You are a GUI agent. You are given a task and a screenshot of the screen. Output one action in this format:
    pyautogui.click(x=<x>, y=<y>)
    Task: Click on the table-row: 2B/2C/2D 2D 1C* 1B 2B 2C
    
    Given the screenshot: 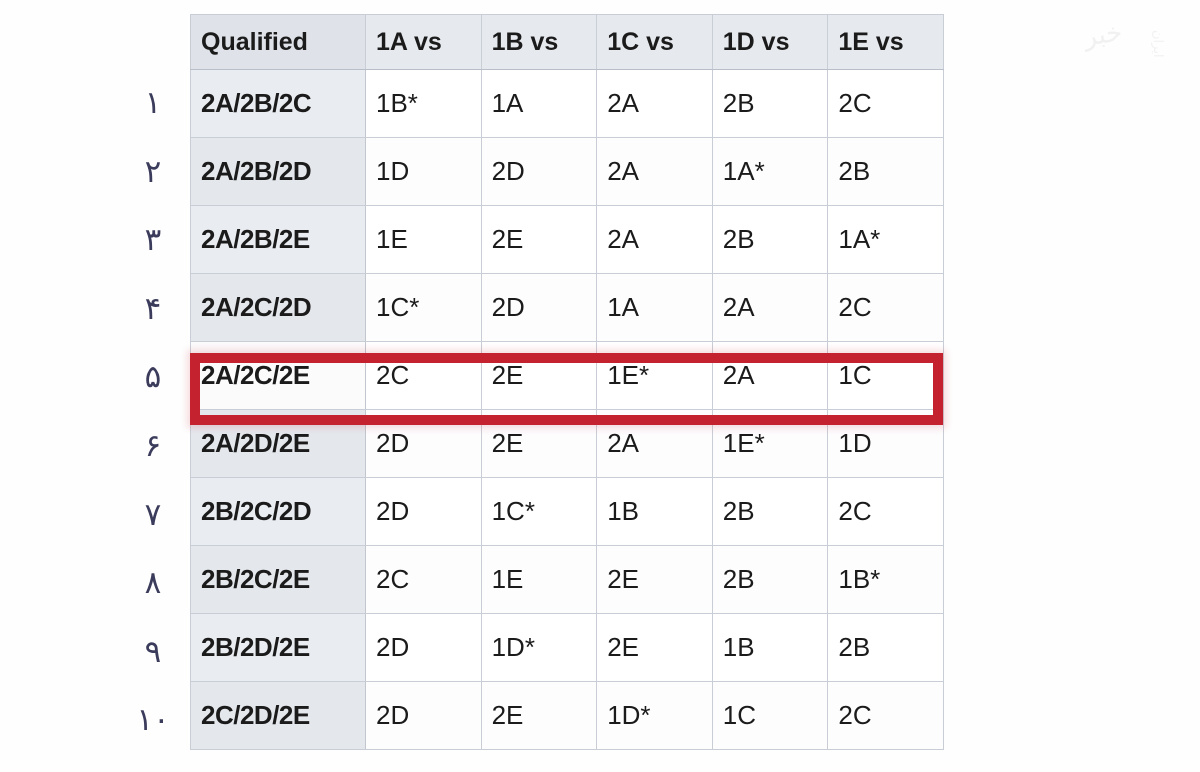 What is the action you would take?
    pyautogui.click(x=567, y=511)
    